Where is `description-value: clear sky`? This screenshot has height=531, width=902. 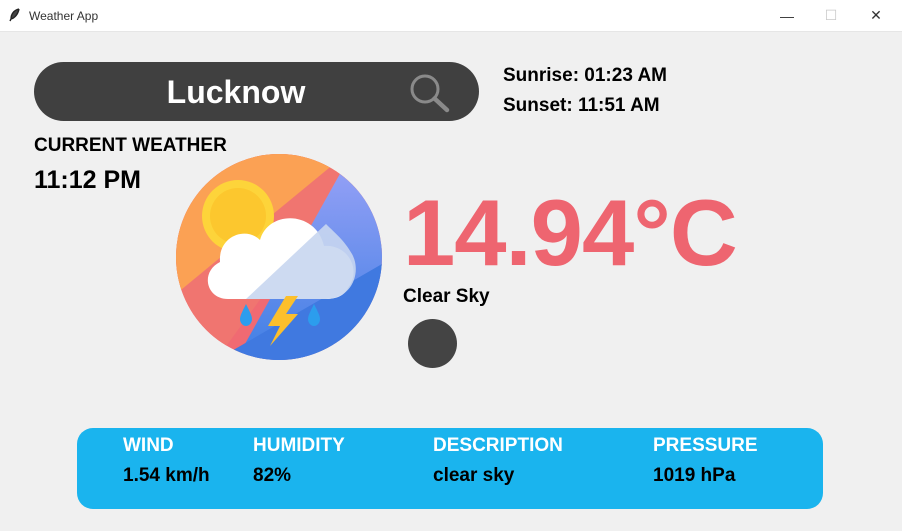 description-value: clear sky is located at coordinates (474, 475).